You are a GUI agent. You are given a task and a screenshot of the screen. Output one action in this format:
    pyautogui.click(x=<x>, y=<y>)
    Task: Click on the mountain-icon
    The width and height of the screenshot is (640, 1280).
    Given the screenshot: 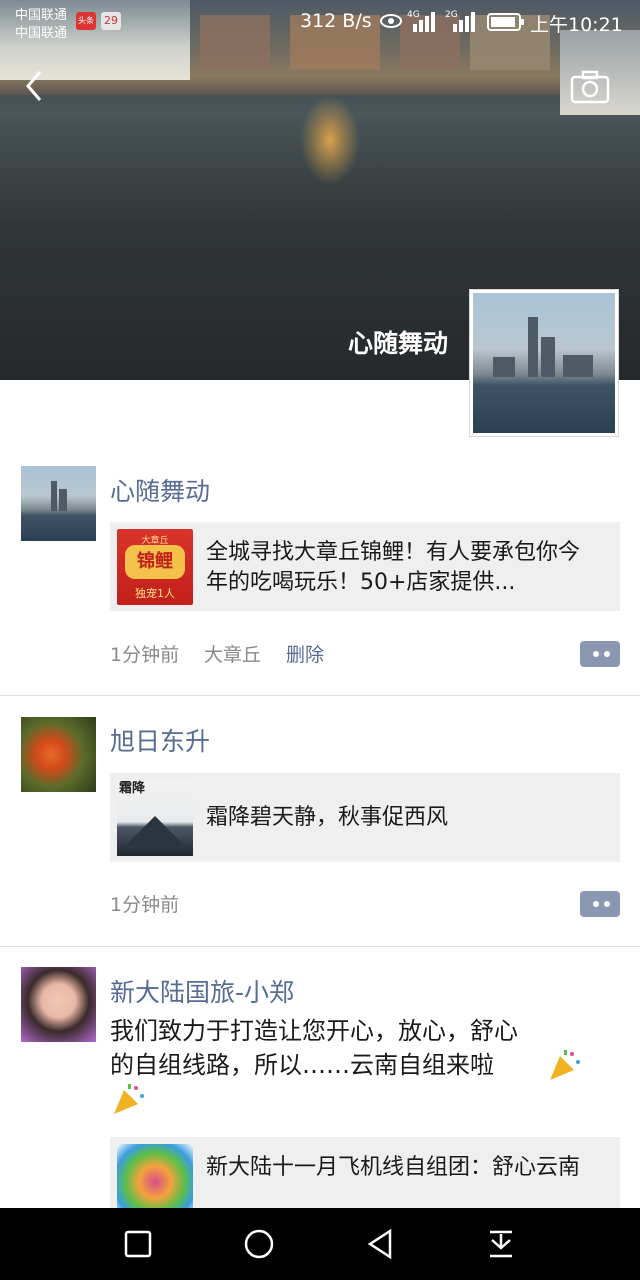 What is the action you would take?
    pyautogui.click(x=155, y=831)
    